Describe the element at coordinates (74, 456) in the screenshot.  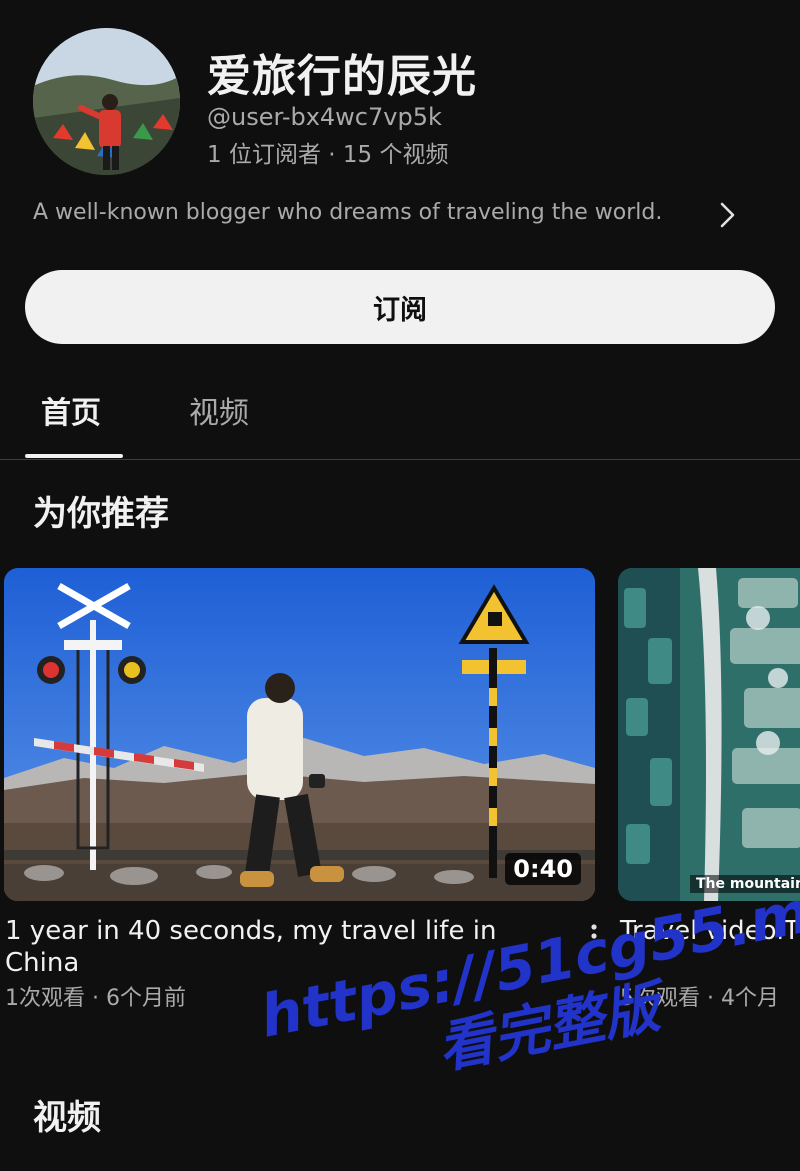
I see `active-tab-indicator` at that location.